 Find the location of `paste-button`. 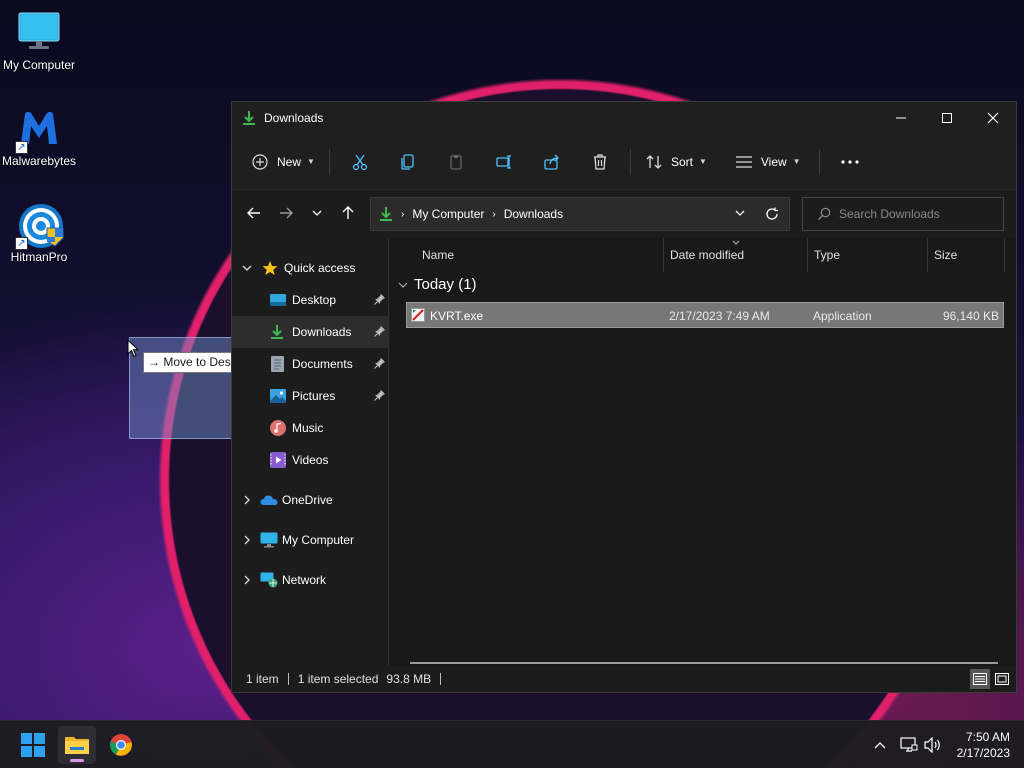

paste-button is located at coordinates (456, 162).